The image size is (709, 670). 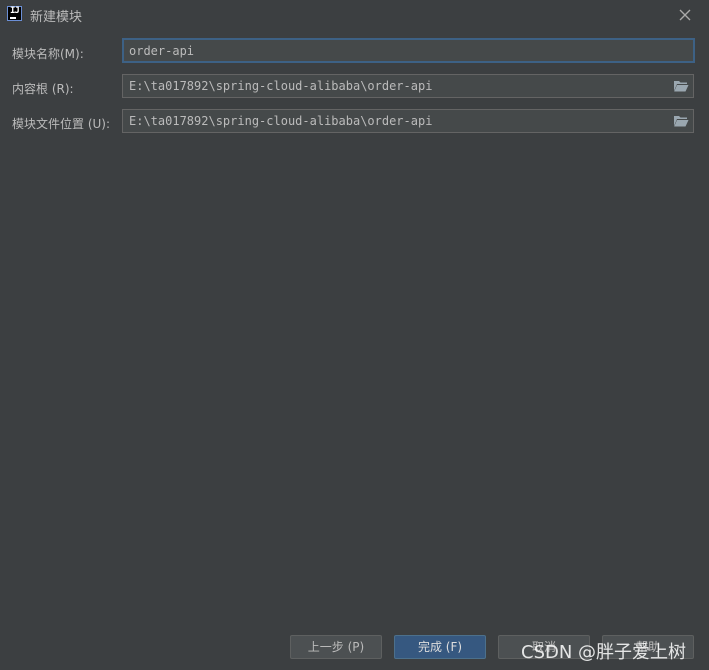 I want to click on content-root-input, so click(x=408, y=86).